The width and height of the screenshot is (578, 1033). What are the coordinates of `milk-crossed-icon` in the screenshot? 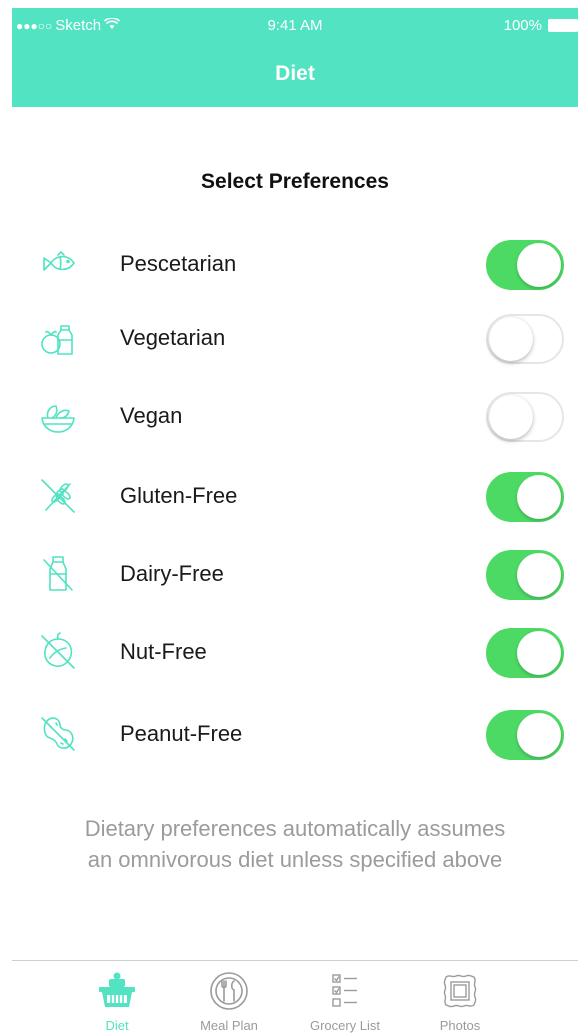 It's located at (58, 574).